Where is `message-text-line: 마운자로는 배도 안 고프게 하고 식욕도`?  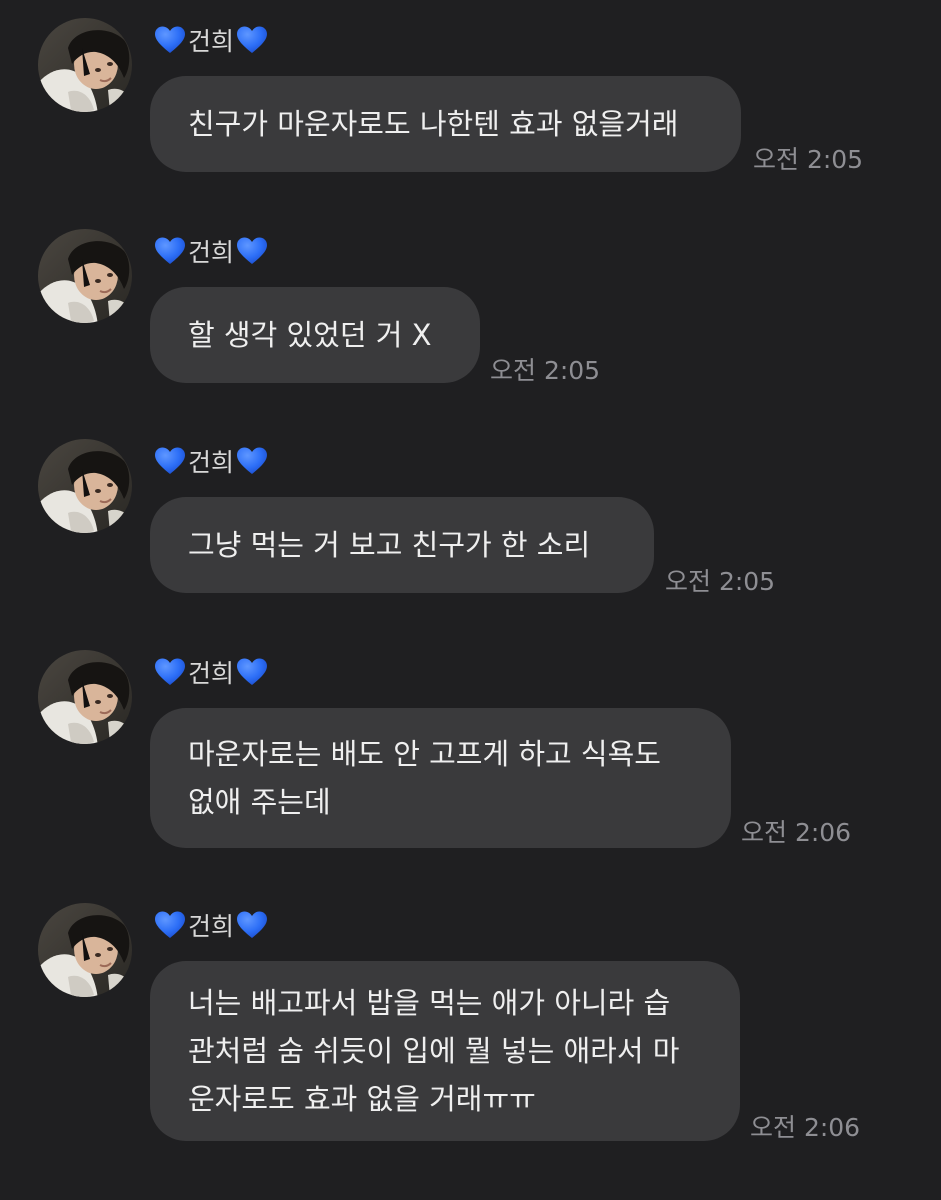 message-text-line: 마운자로는 배도 안 고프게 하고 식욕도 is located at coordinates (424, 754).